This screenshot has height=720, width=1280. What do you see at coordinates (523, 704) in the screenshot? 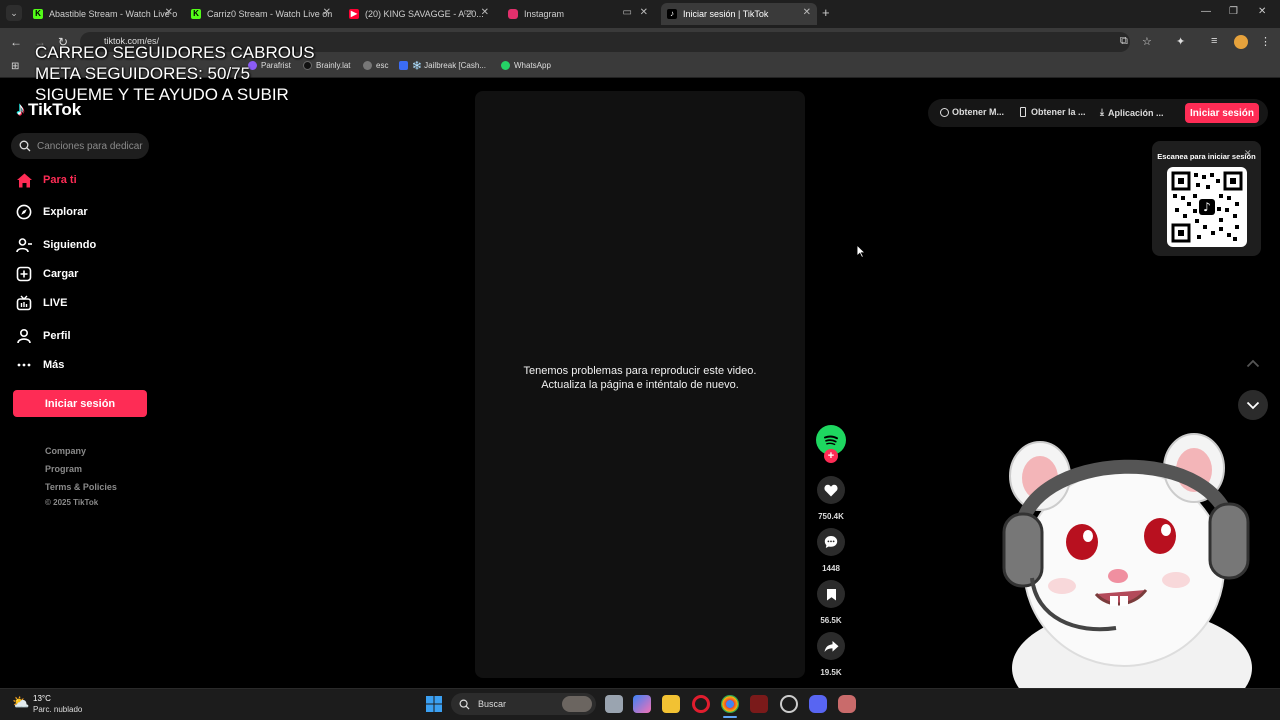
I see `taskbar-search: Buscar` at bounding box center [523, 704].